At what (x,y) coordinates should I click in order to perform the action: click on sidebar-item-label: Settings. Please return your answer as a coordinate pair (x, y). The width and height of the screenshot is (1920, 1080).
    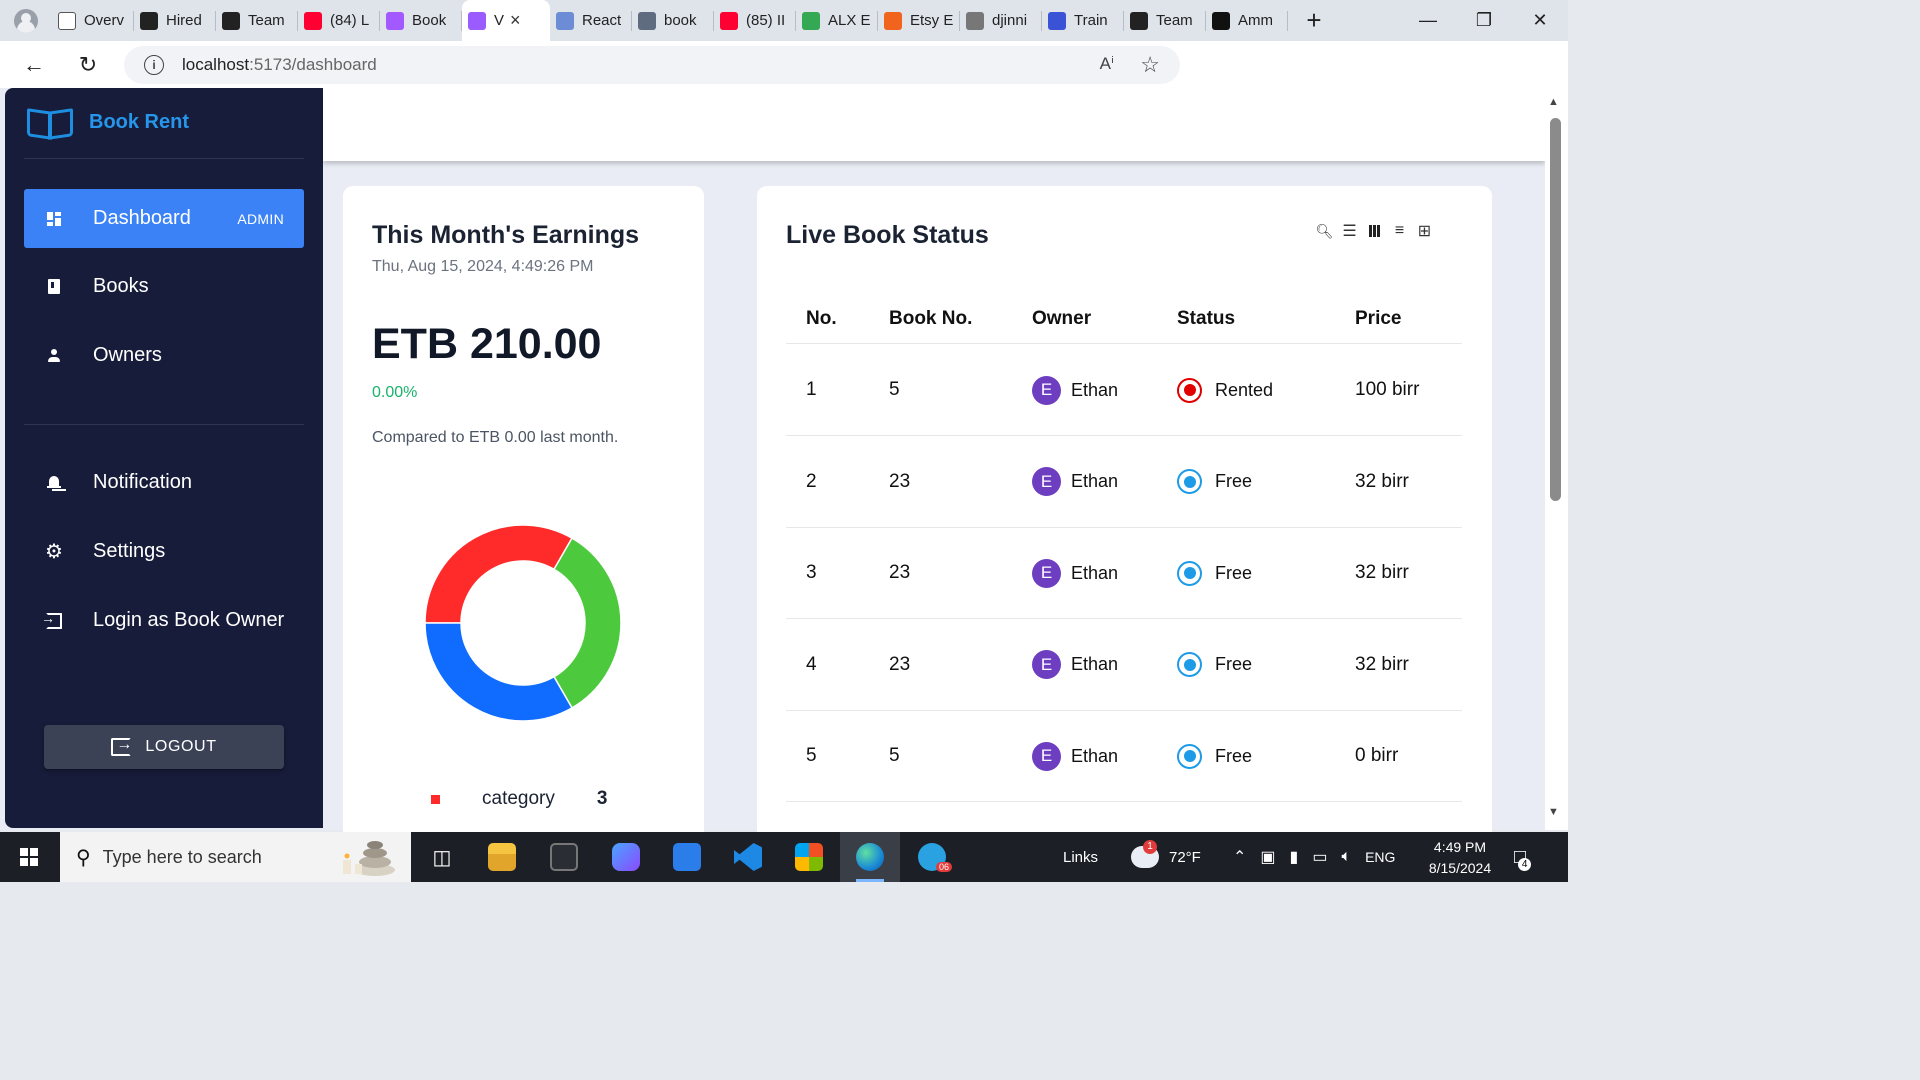
    Looking at the image, I should click on (129, 551).